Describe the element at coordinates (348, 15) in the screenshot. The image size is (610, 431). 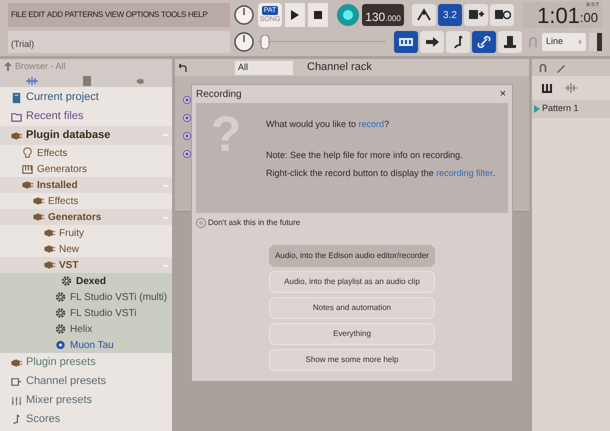
I see `record-icon` at that location.